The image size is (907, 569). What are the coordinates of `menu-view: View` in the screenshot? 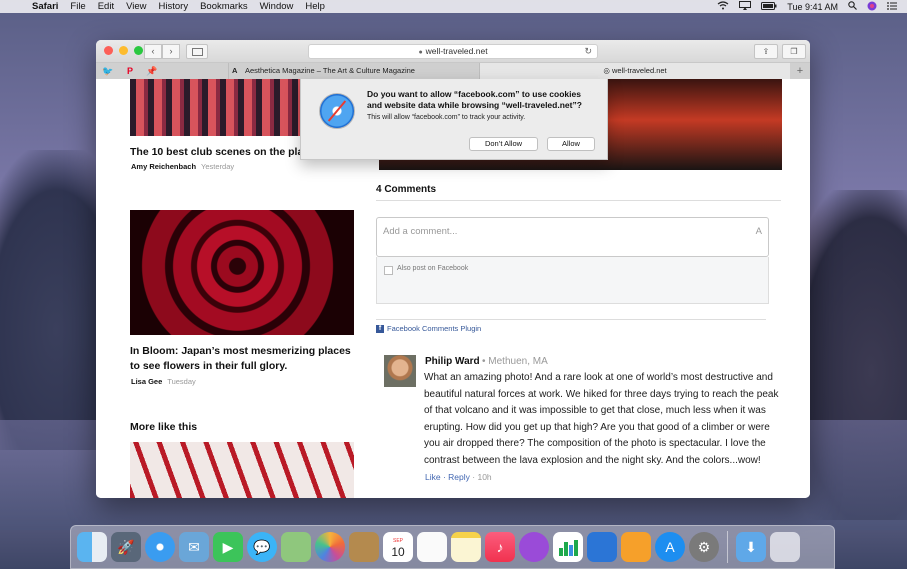 It's located at (136, 6).